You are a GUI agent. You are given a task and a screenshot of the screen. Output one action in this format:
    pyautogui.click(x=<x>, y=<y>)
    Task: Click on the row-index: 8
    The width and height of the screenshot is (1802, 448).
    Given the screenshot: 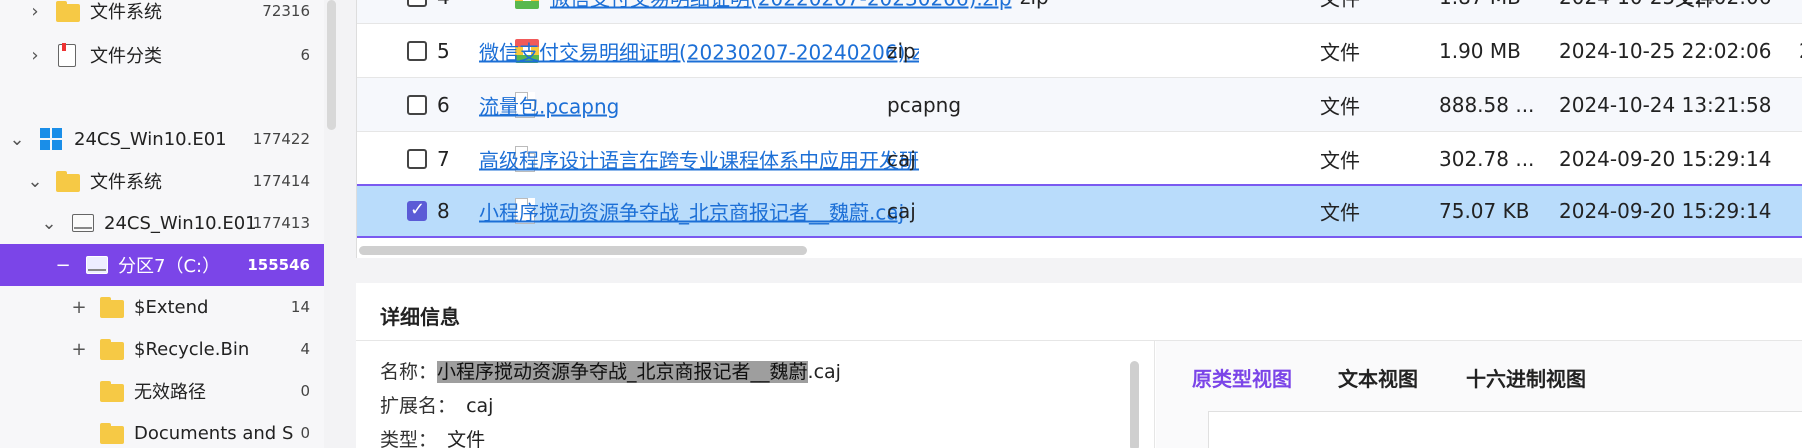 What is the action you would take?
    pyautogui.click(x=443, y=211)
    